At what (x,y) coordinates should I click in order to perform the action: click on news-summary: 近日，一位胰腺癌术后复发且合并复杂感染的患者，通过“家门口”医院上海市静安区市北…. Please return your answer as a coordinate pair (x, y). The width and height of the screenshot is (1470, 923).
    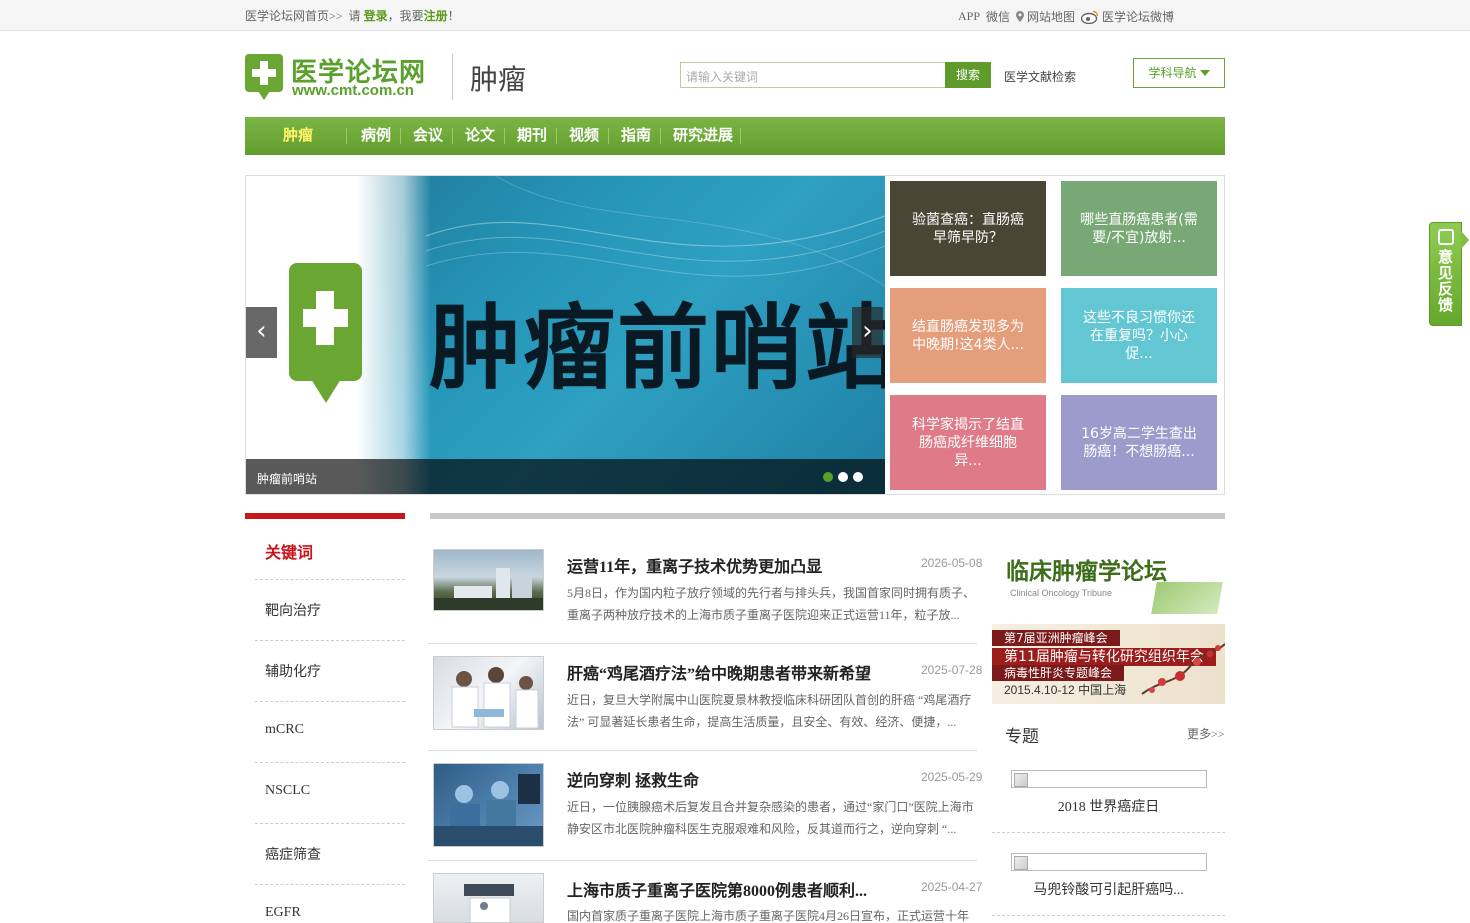
    Looking at the image, I should click on (770, 818).